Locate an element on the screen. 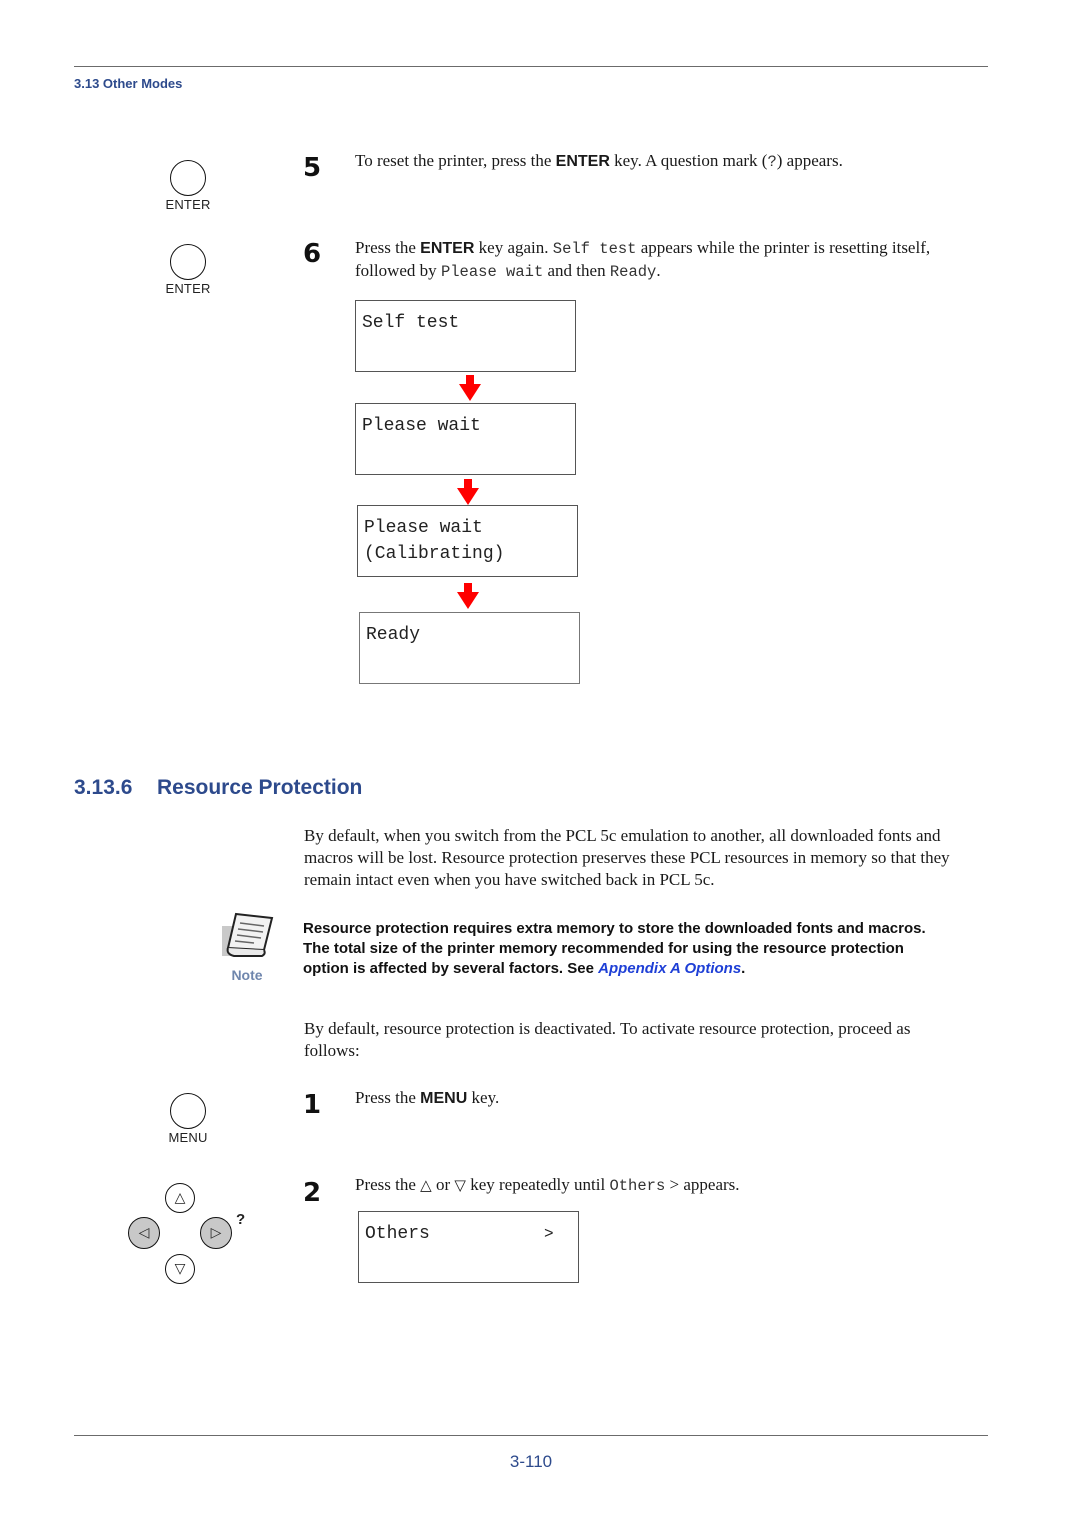  left-key-icon: ◁ is located at coordinates (144, 1233).